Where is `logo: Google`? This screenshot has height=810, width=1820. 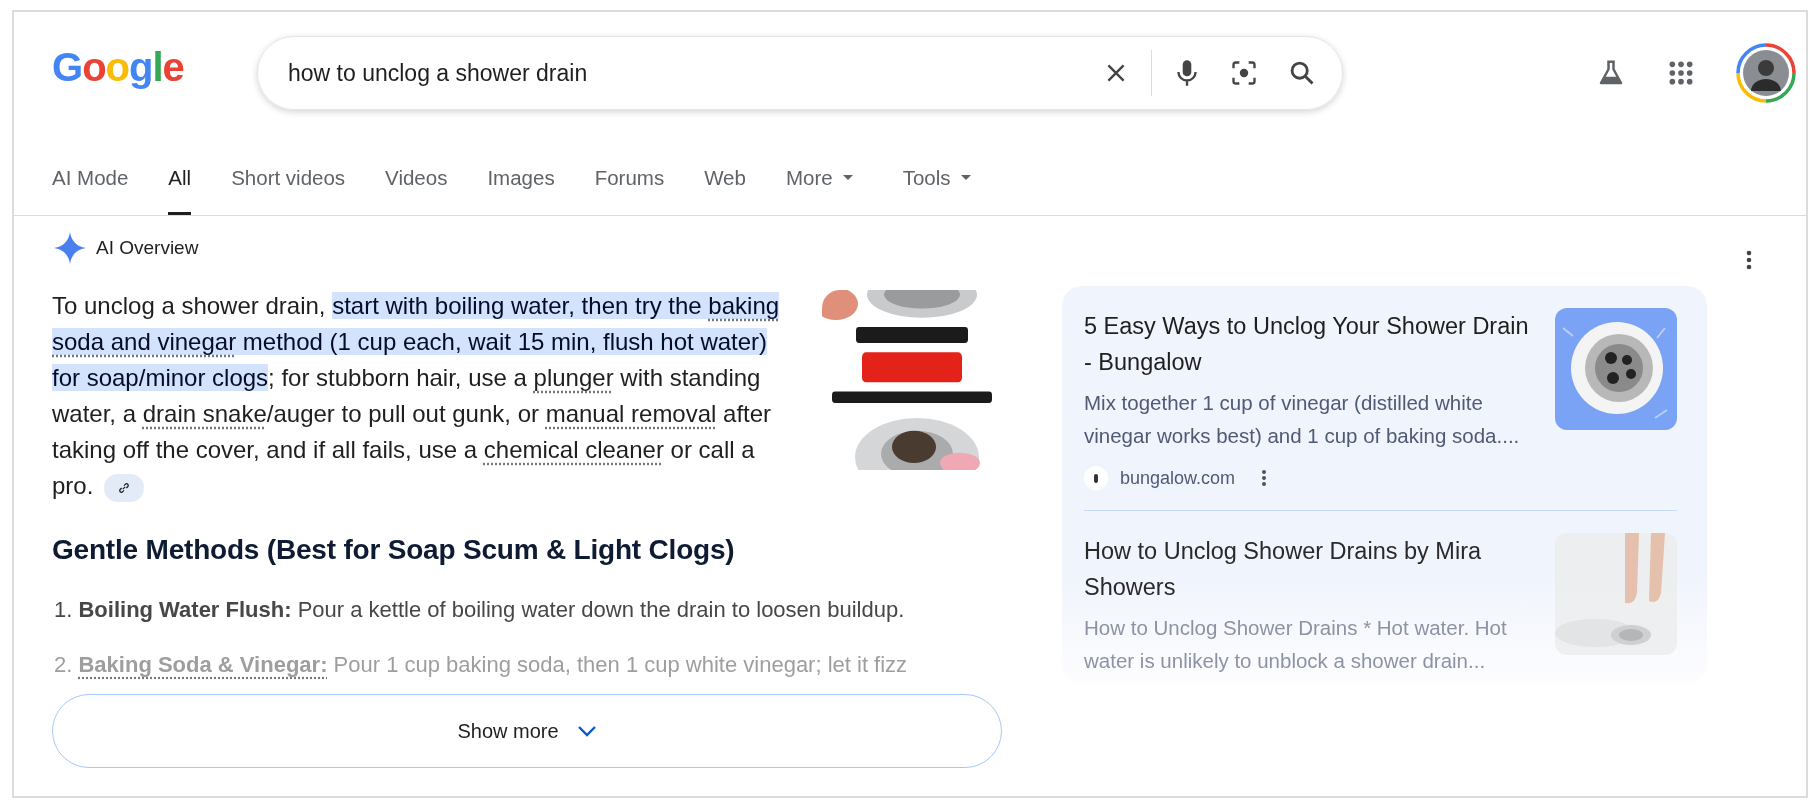 logo: Google is located at coordinates (123, 69).